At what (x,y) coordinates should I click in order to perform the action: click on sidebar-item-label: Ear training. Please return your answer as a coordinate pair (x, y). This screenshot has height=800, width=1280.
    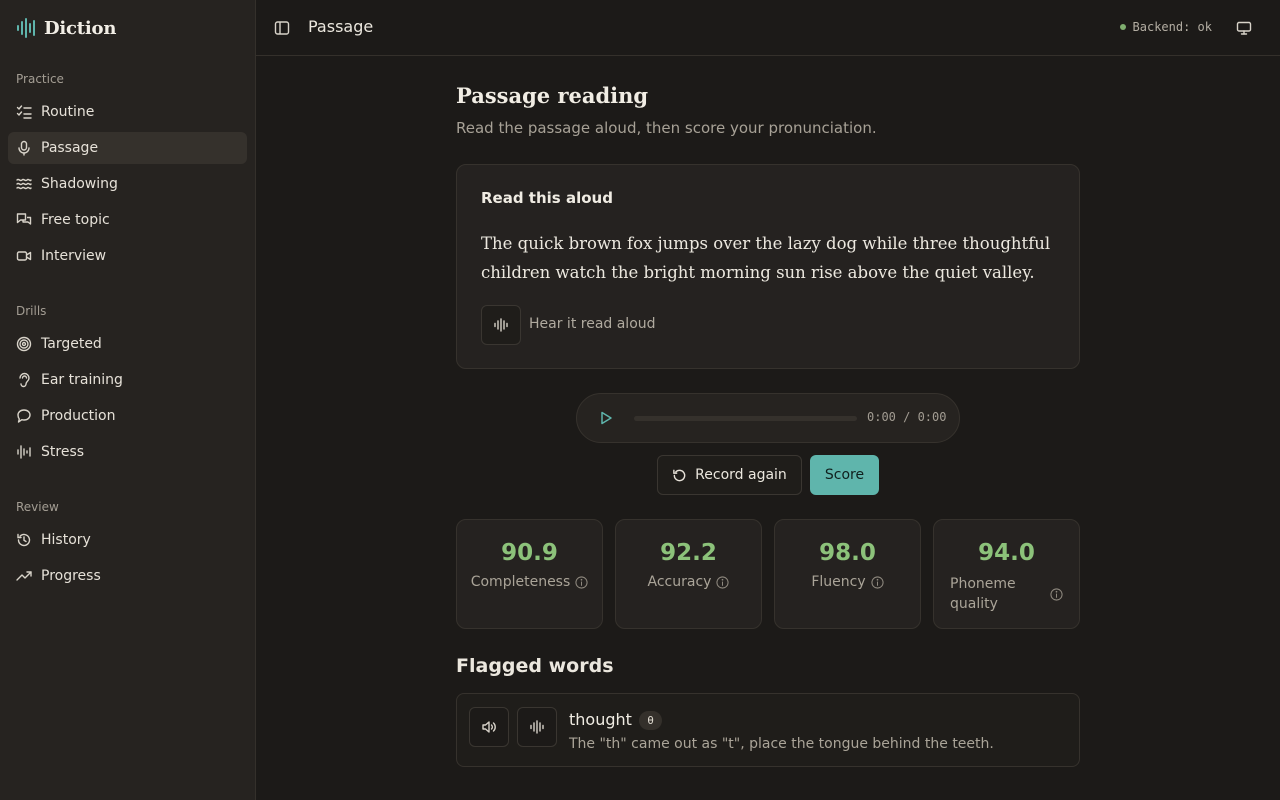
    Looking at the image, I should click on (82, 380).